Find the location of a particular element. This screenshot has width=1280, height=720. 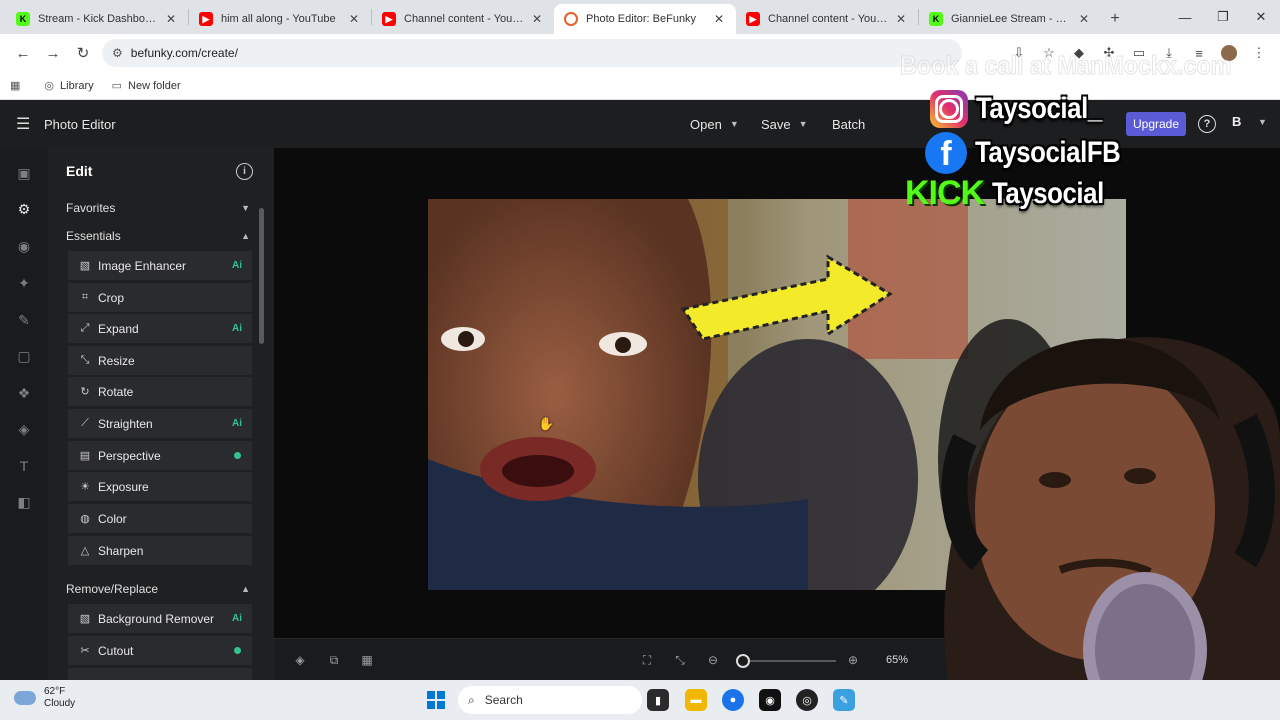

tab-kick-dashboard: K Stream - Kick Dashboard ✕ is located at coordinates (97, 19).